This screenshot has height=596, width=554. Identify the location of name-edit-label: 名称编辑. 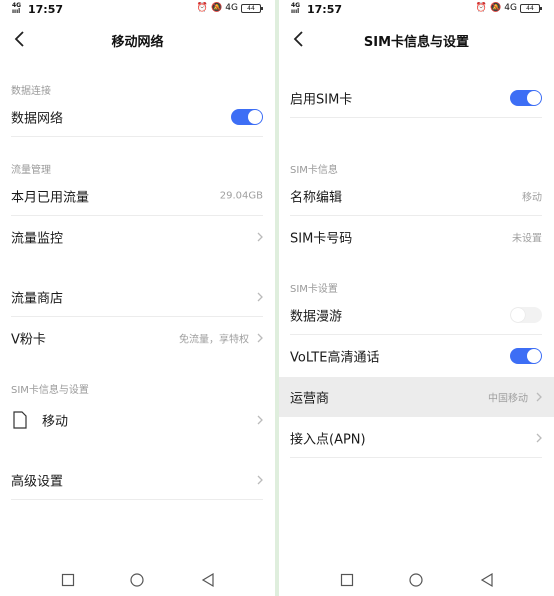
(316, 198).